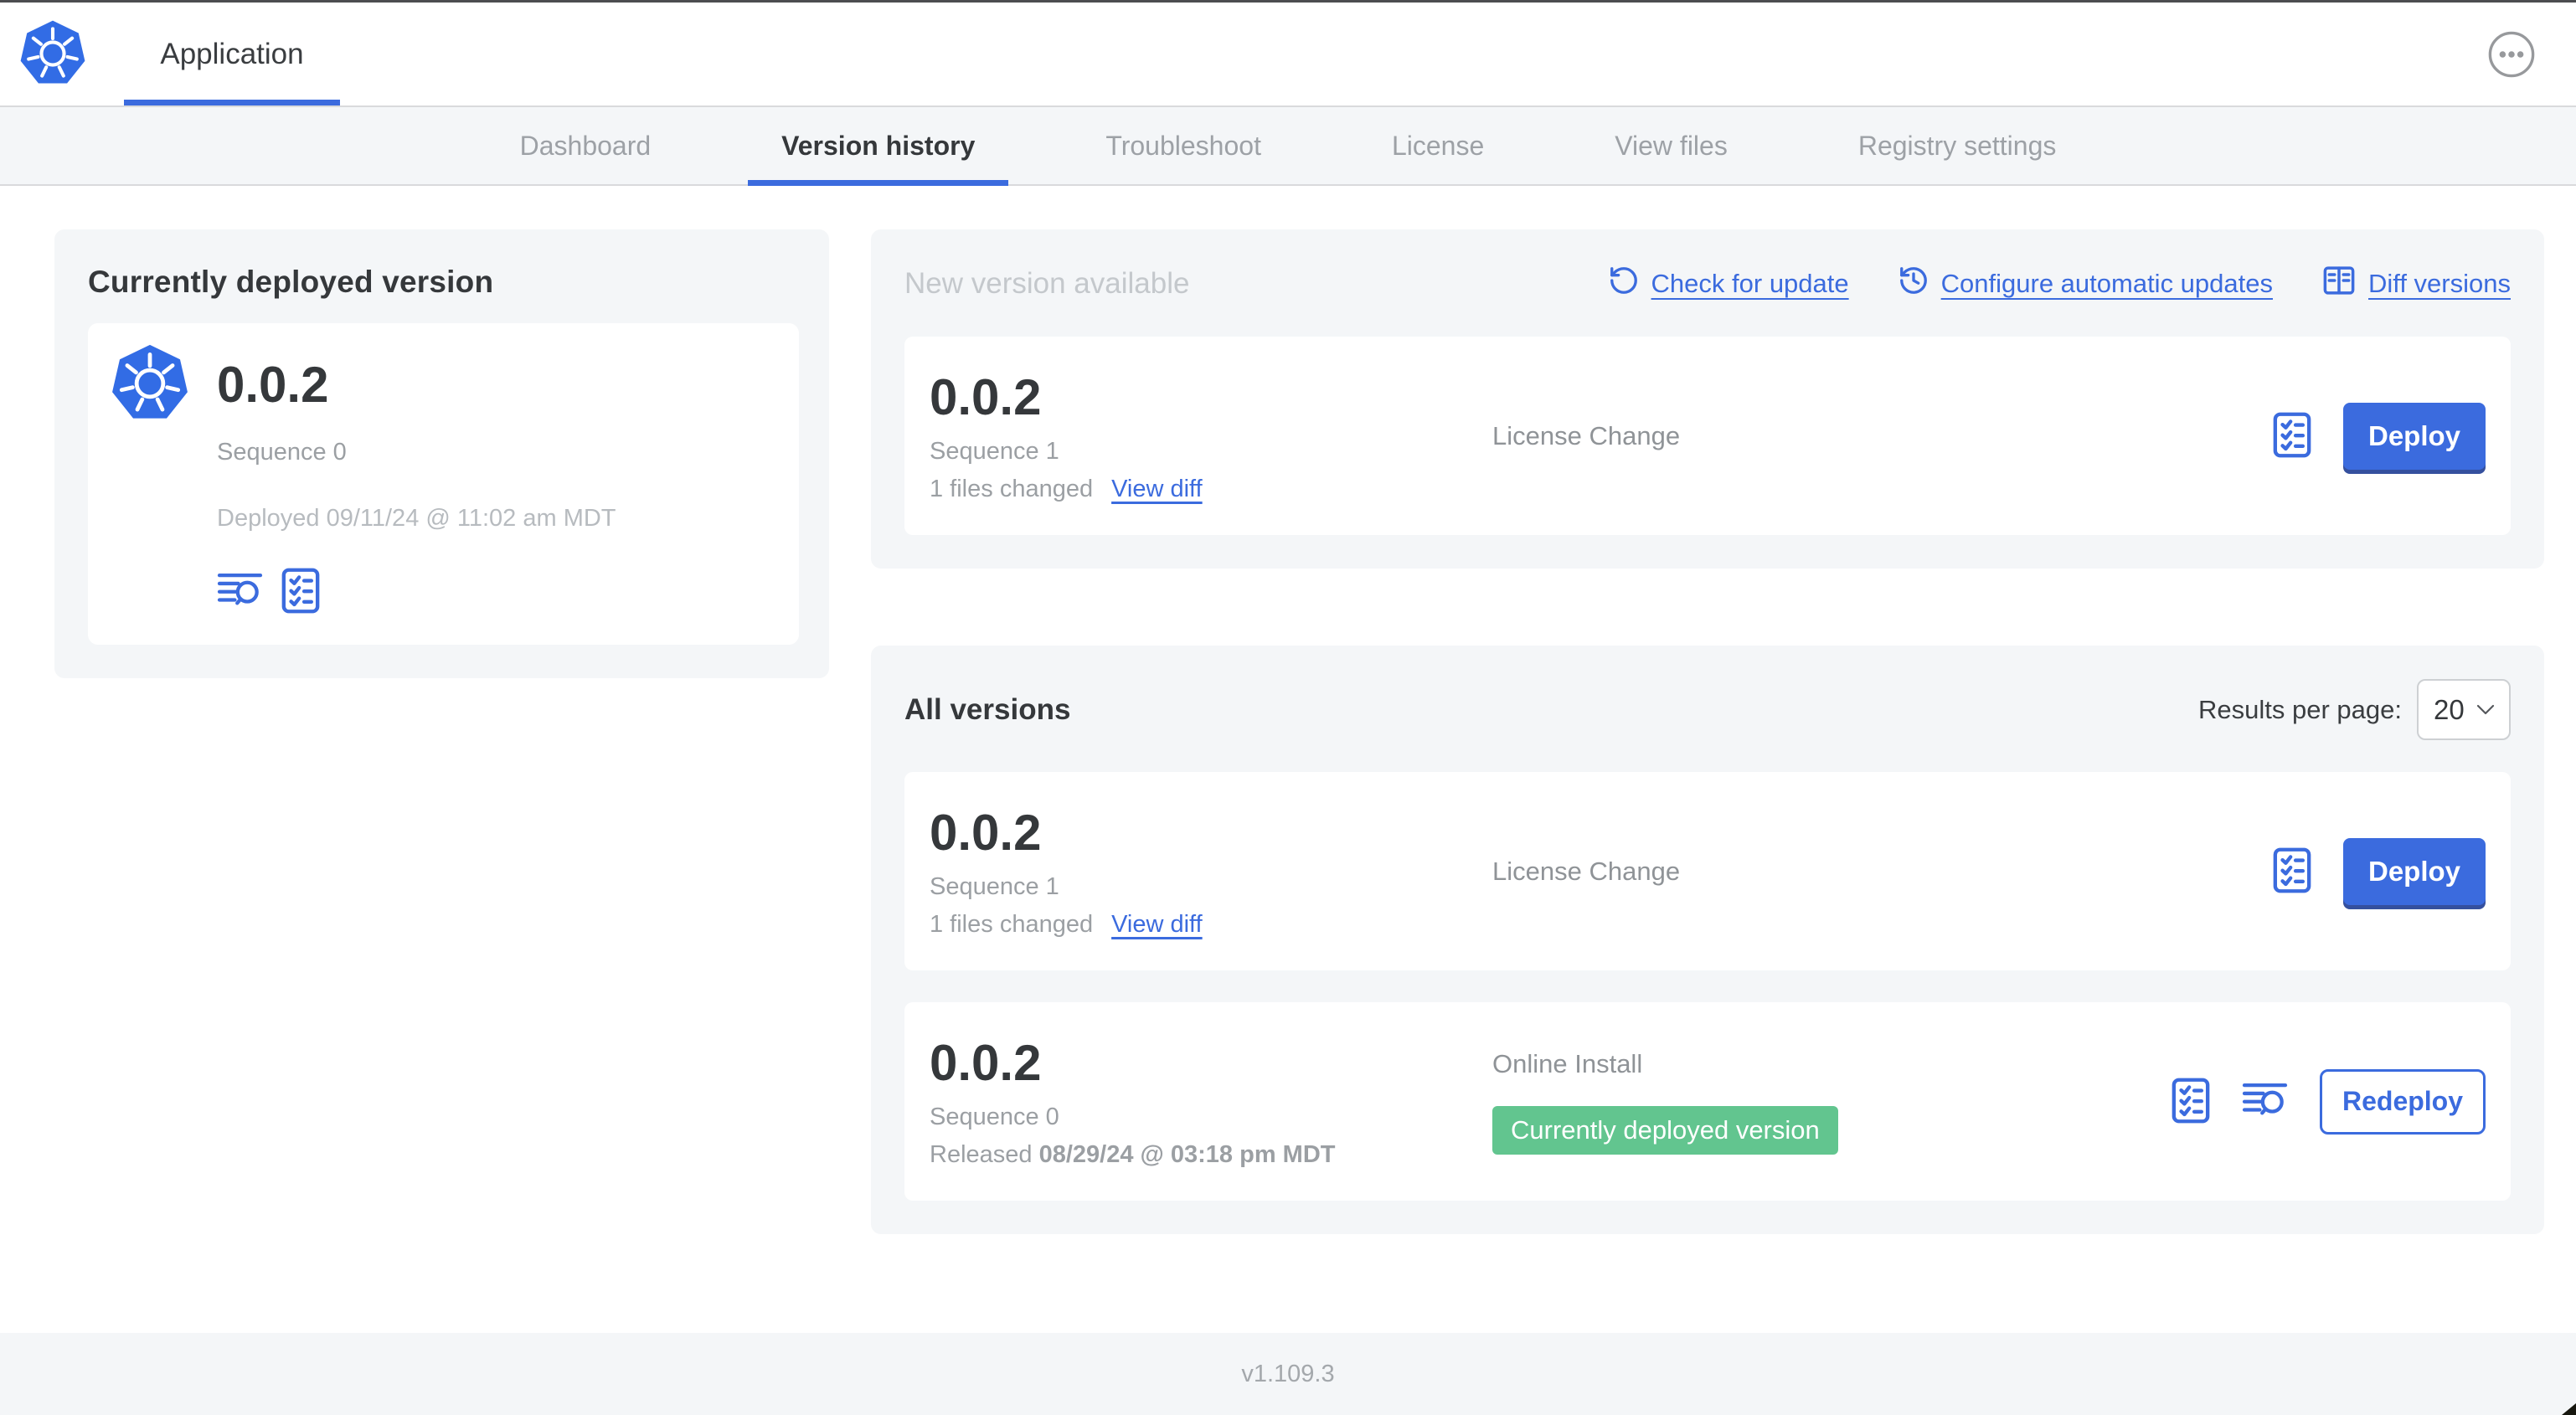 The height and width of the screenshot is (1415, 2576). I want to click on ellipsis-menu-icon, so click(2511, 54).